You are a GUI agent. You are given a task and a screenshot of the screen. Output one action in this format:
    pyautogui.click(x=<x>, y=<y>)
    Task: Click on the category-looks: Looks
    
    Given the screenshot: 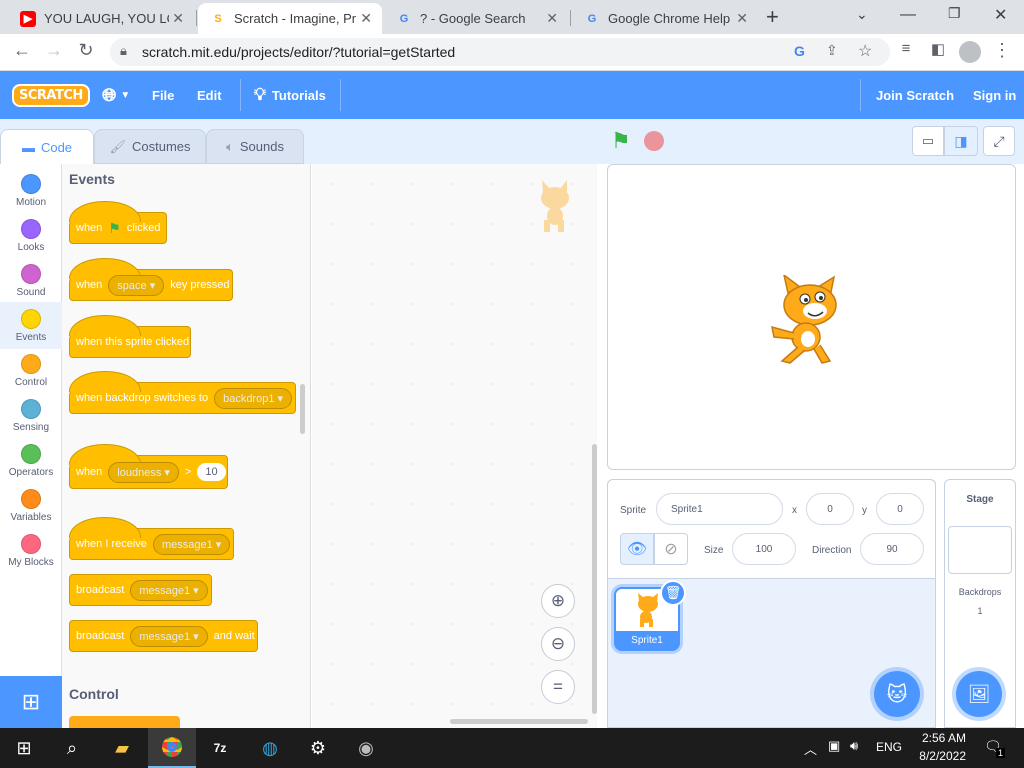 What is the action you would take?
    pyautogui.click(x=31, y=236)
    